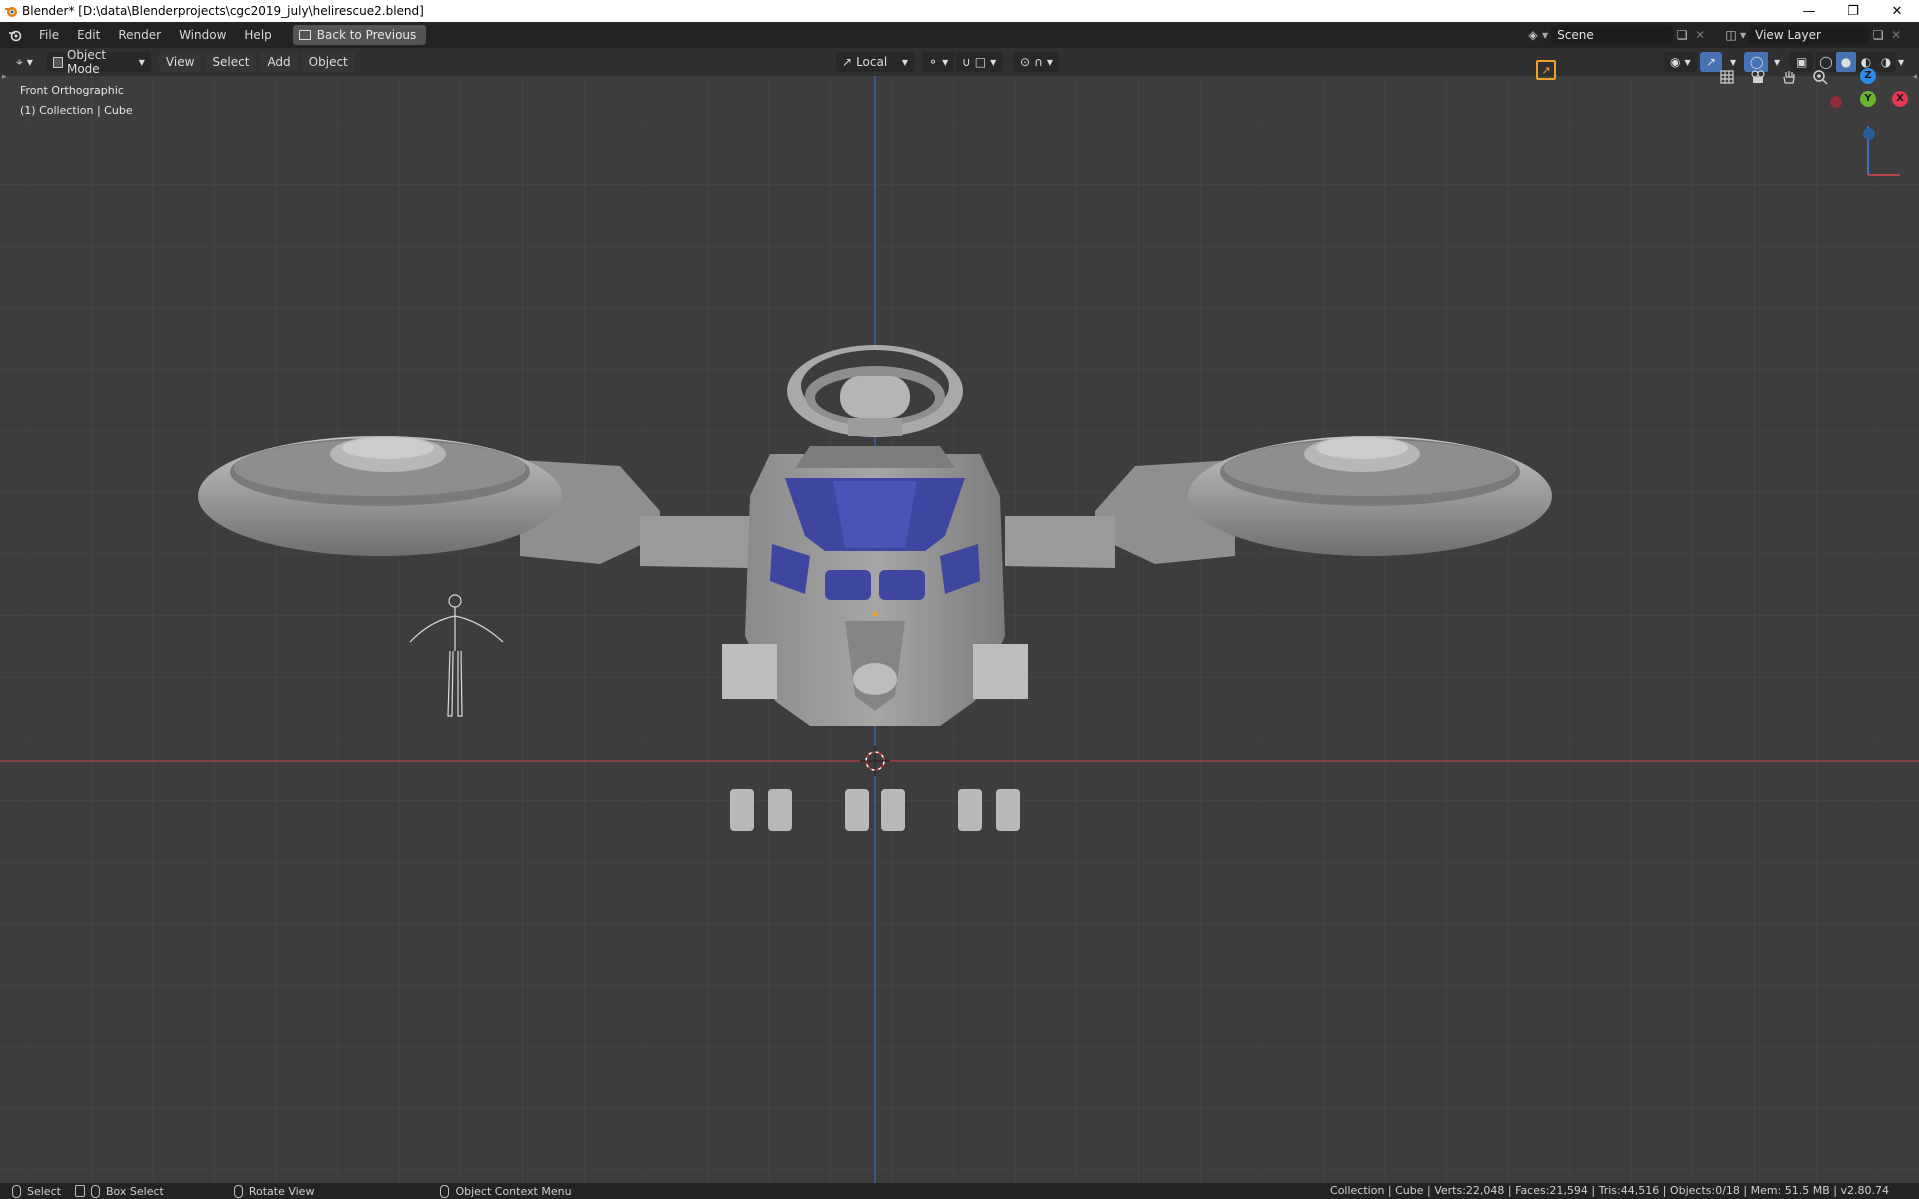  What do you see at coordinates (1675, 62) in the screenshot?
I see `eye-icon: ◉` at bounding box center [1675, 62].